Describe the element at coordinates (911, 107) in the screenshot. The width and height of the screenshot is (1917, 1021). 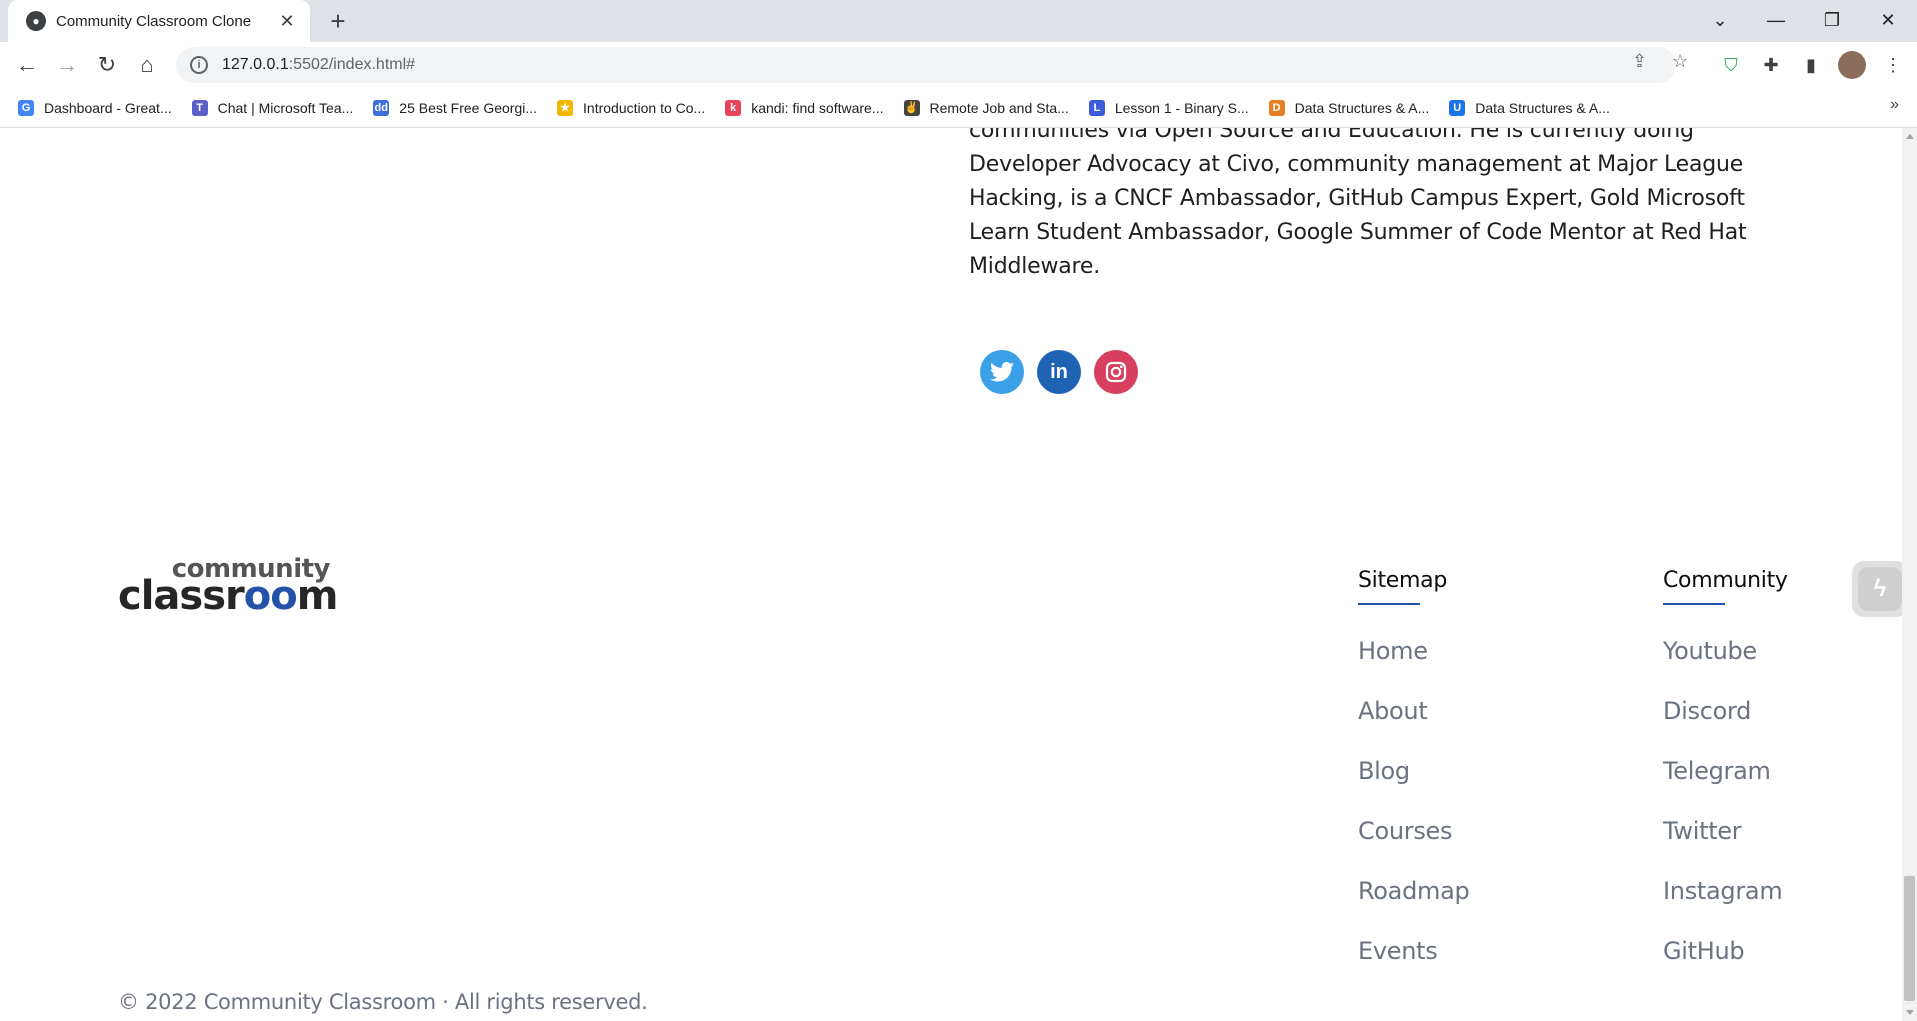
I see `bookmark-favicon-icon: ✌` at that location.